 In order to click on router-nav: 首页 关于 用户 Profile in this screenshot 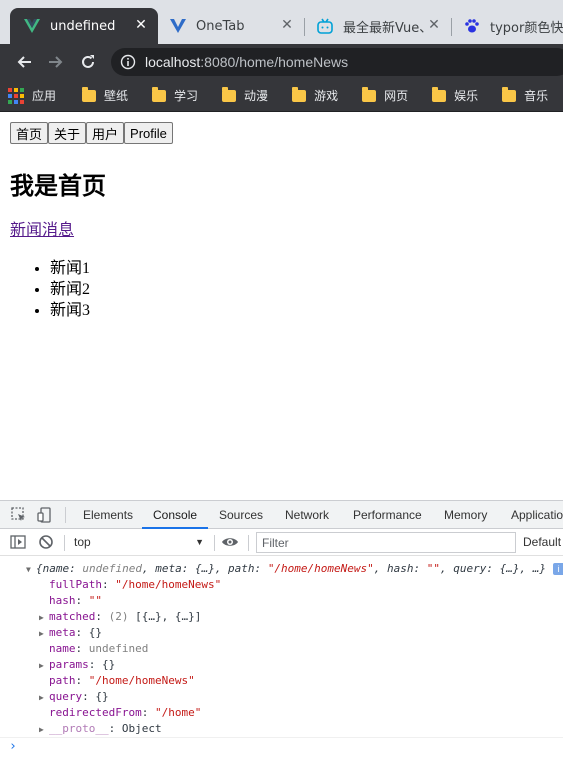, I will do `click(91, 133)`.